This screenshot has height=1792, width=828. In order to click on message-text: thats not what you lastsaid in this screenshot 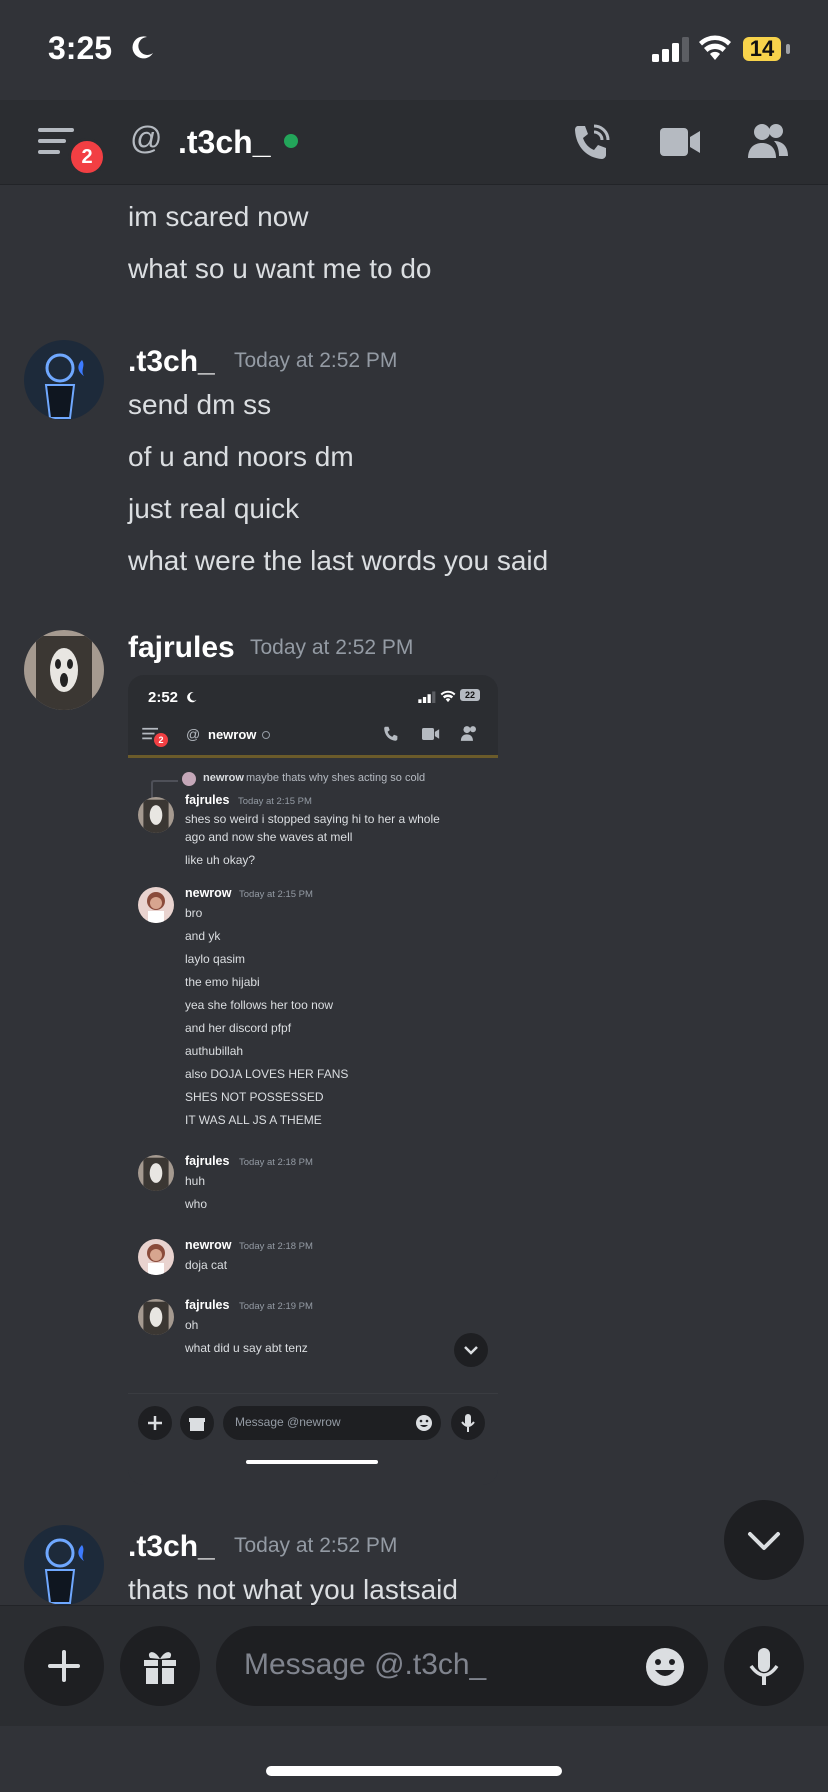, I will do `click(293, 1589)`.